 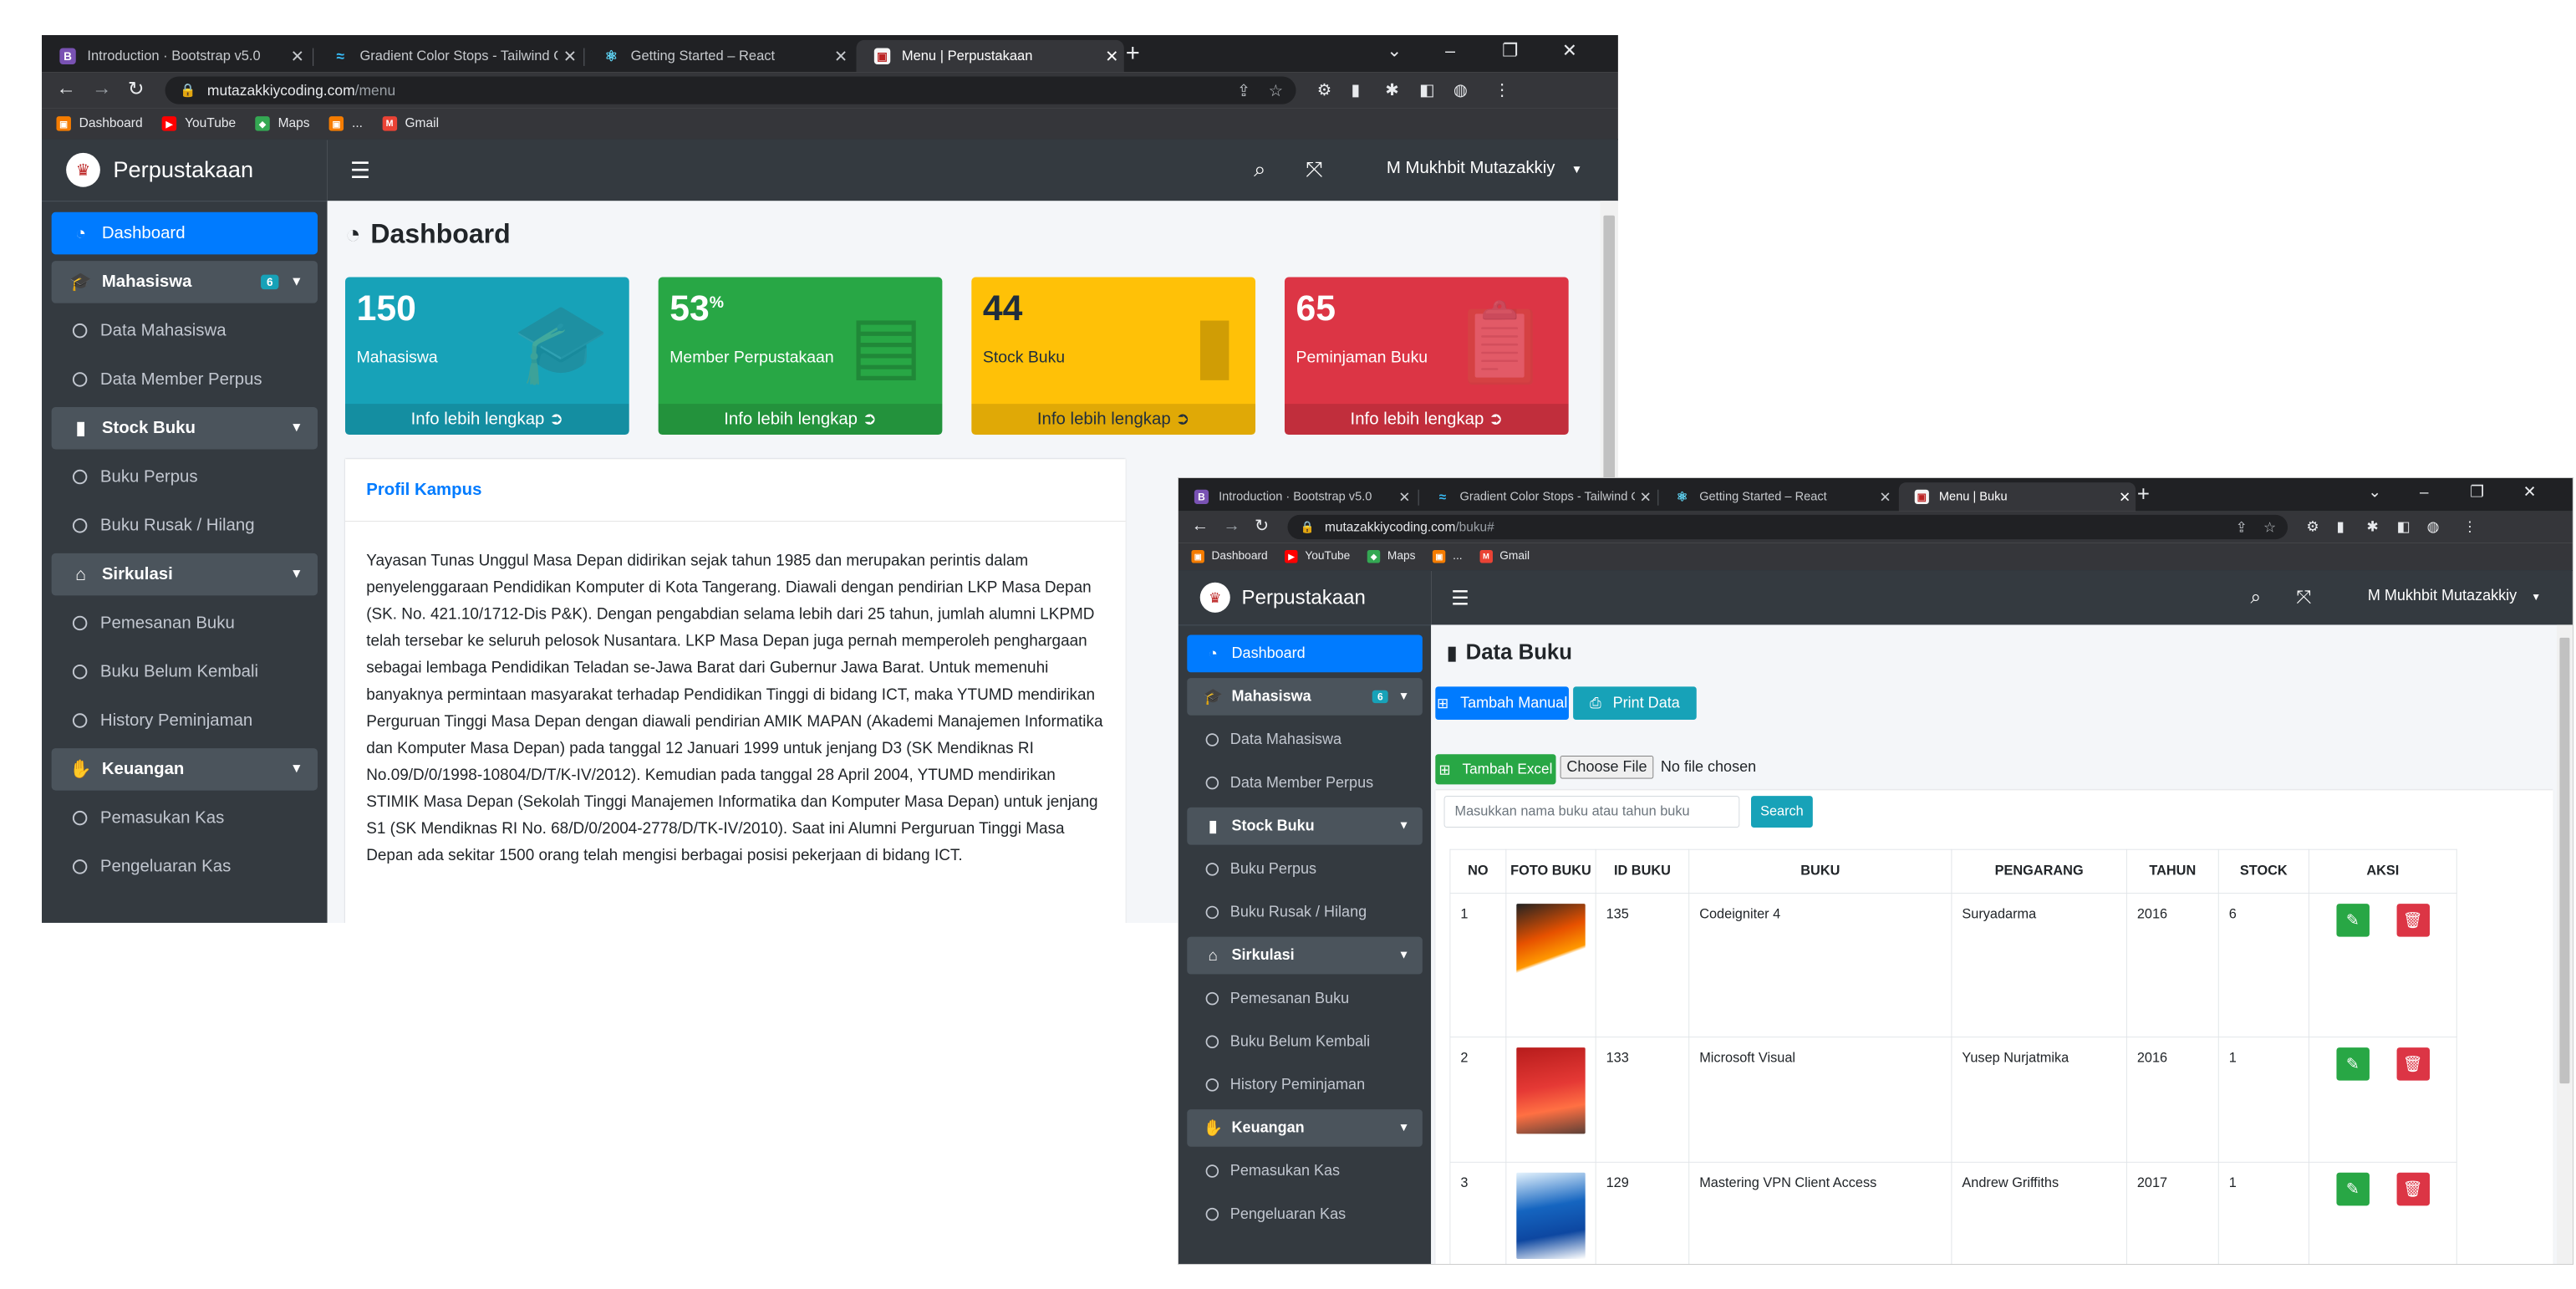 I want to click on print-data-button: ⎙ Print Data, so click(x=1635, y=703).